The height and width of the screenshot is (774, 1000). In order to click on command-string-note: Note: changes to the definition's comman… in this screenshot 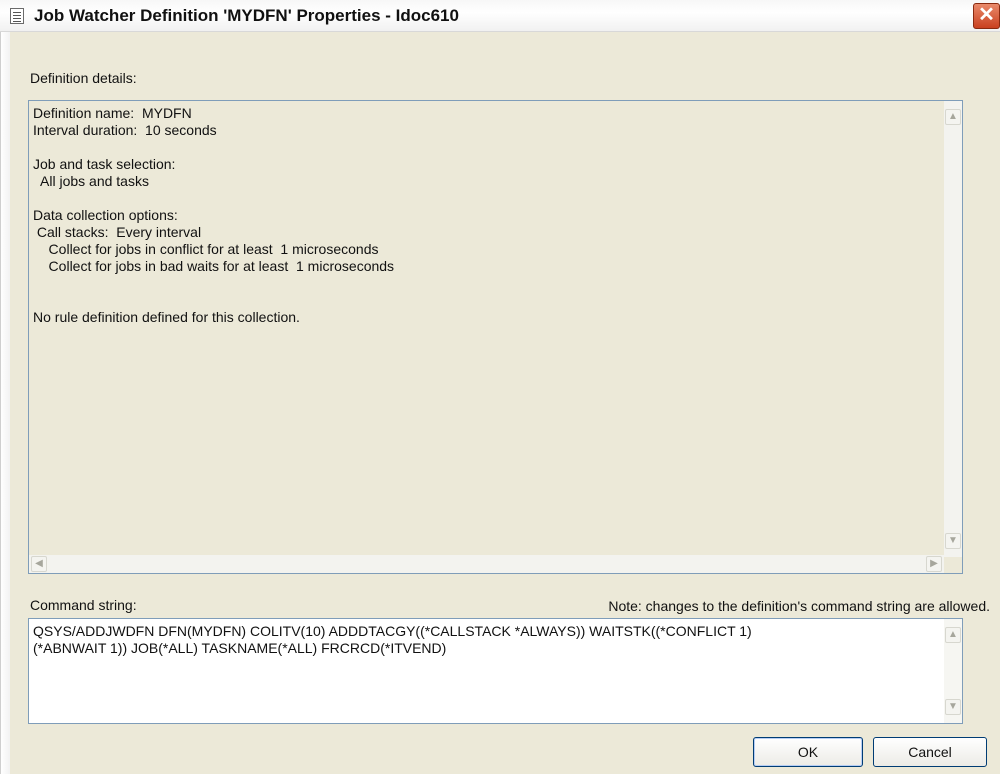, I will do `click(799, 606)`.